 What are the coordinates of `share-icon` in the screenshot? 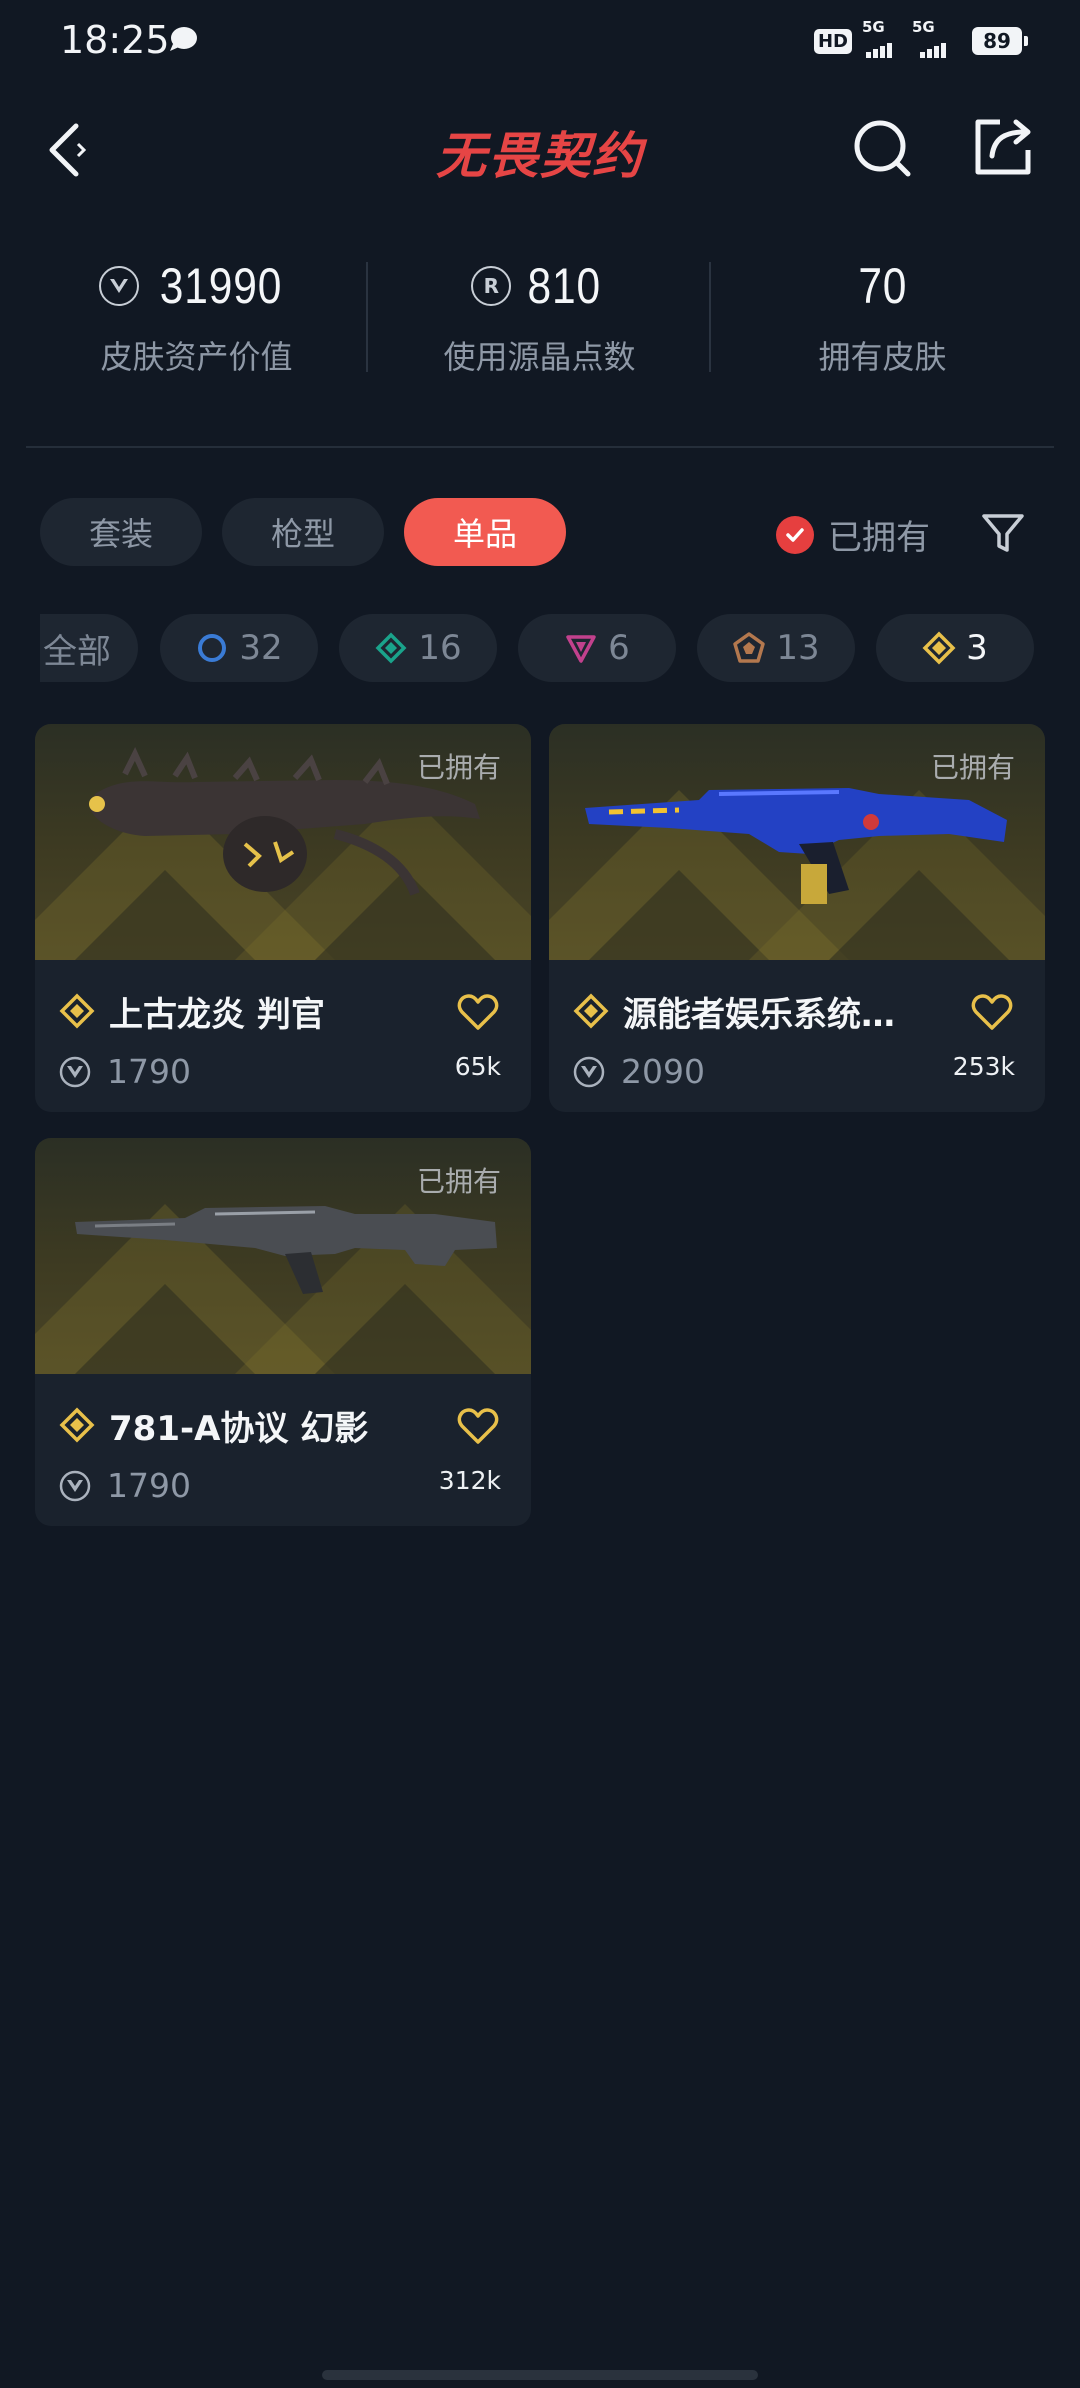 It's located at (1003, 147).